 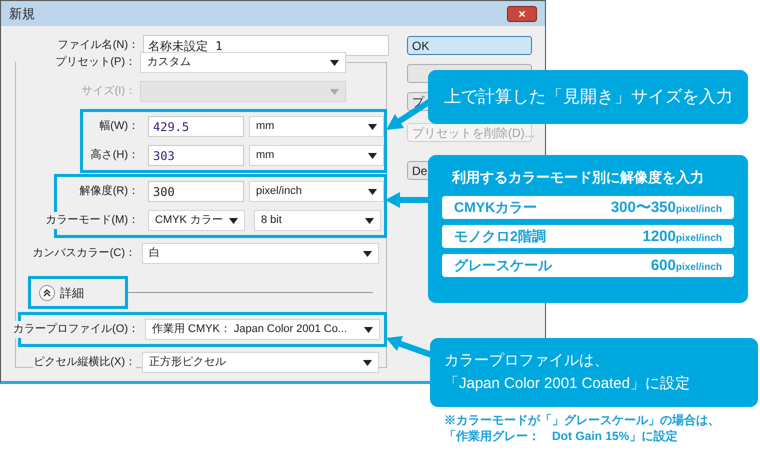 I want to click on section-label: 詳細, so click(x=72, y=293).